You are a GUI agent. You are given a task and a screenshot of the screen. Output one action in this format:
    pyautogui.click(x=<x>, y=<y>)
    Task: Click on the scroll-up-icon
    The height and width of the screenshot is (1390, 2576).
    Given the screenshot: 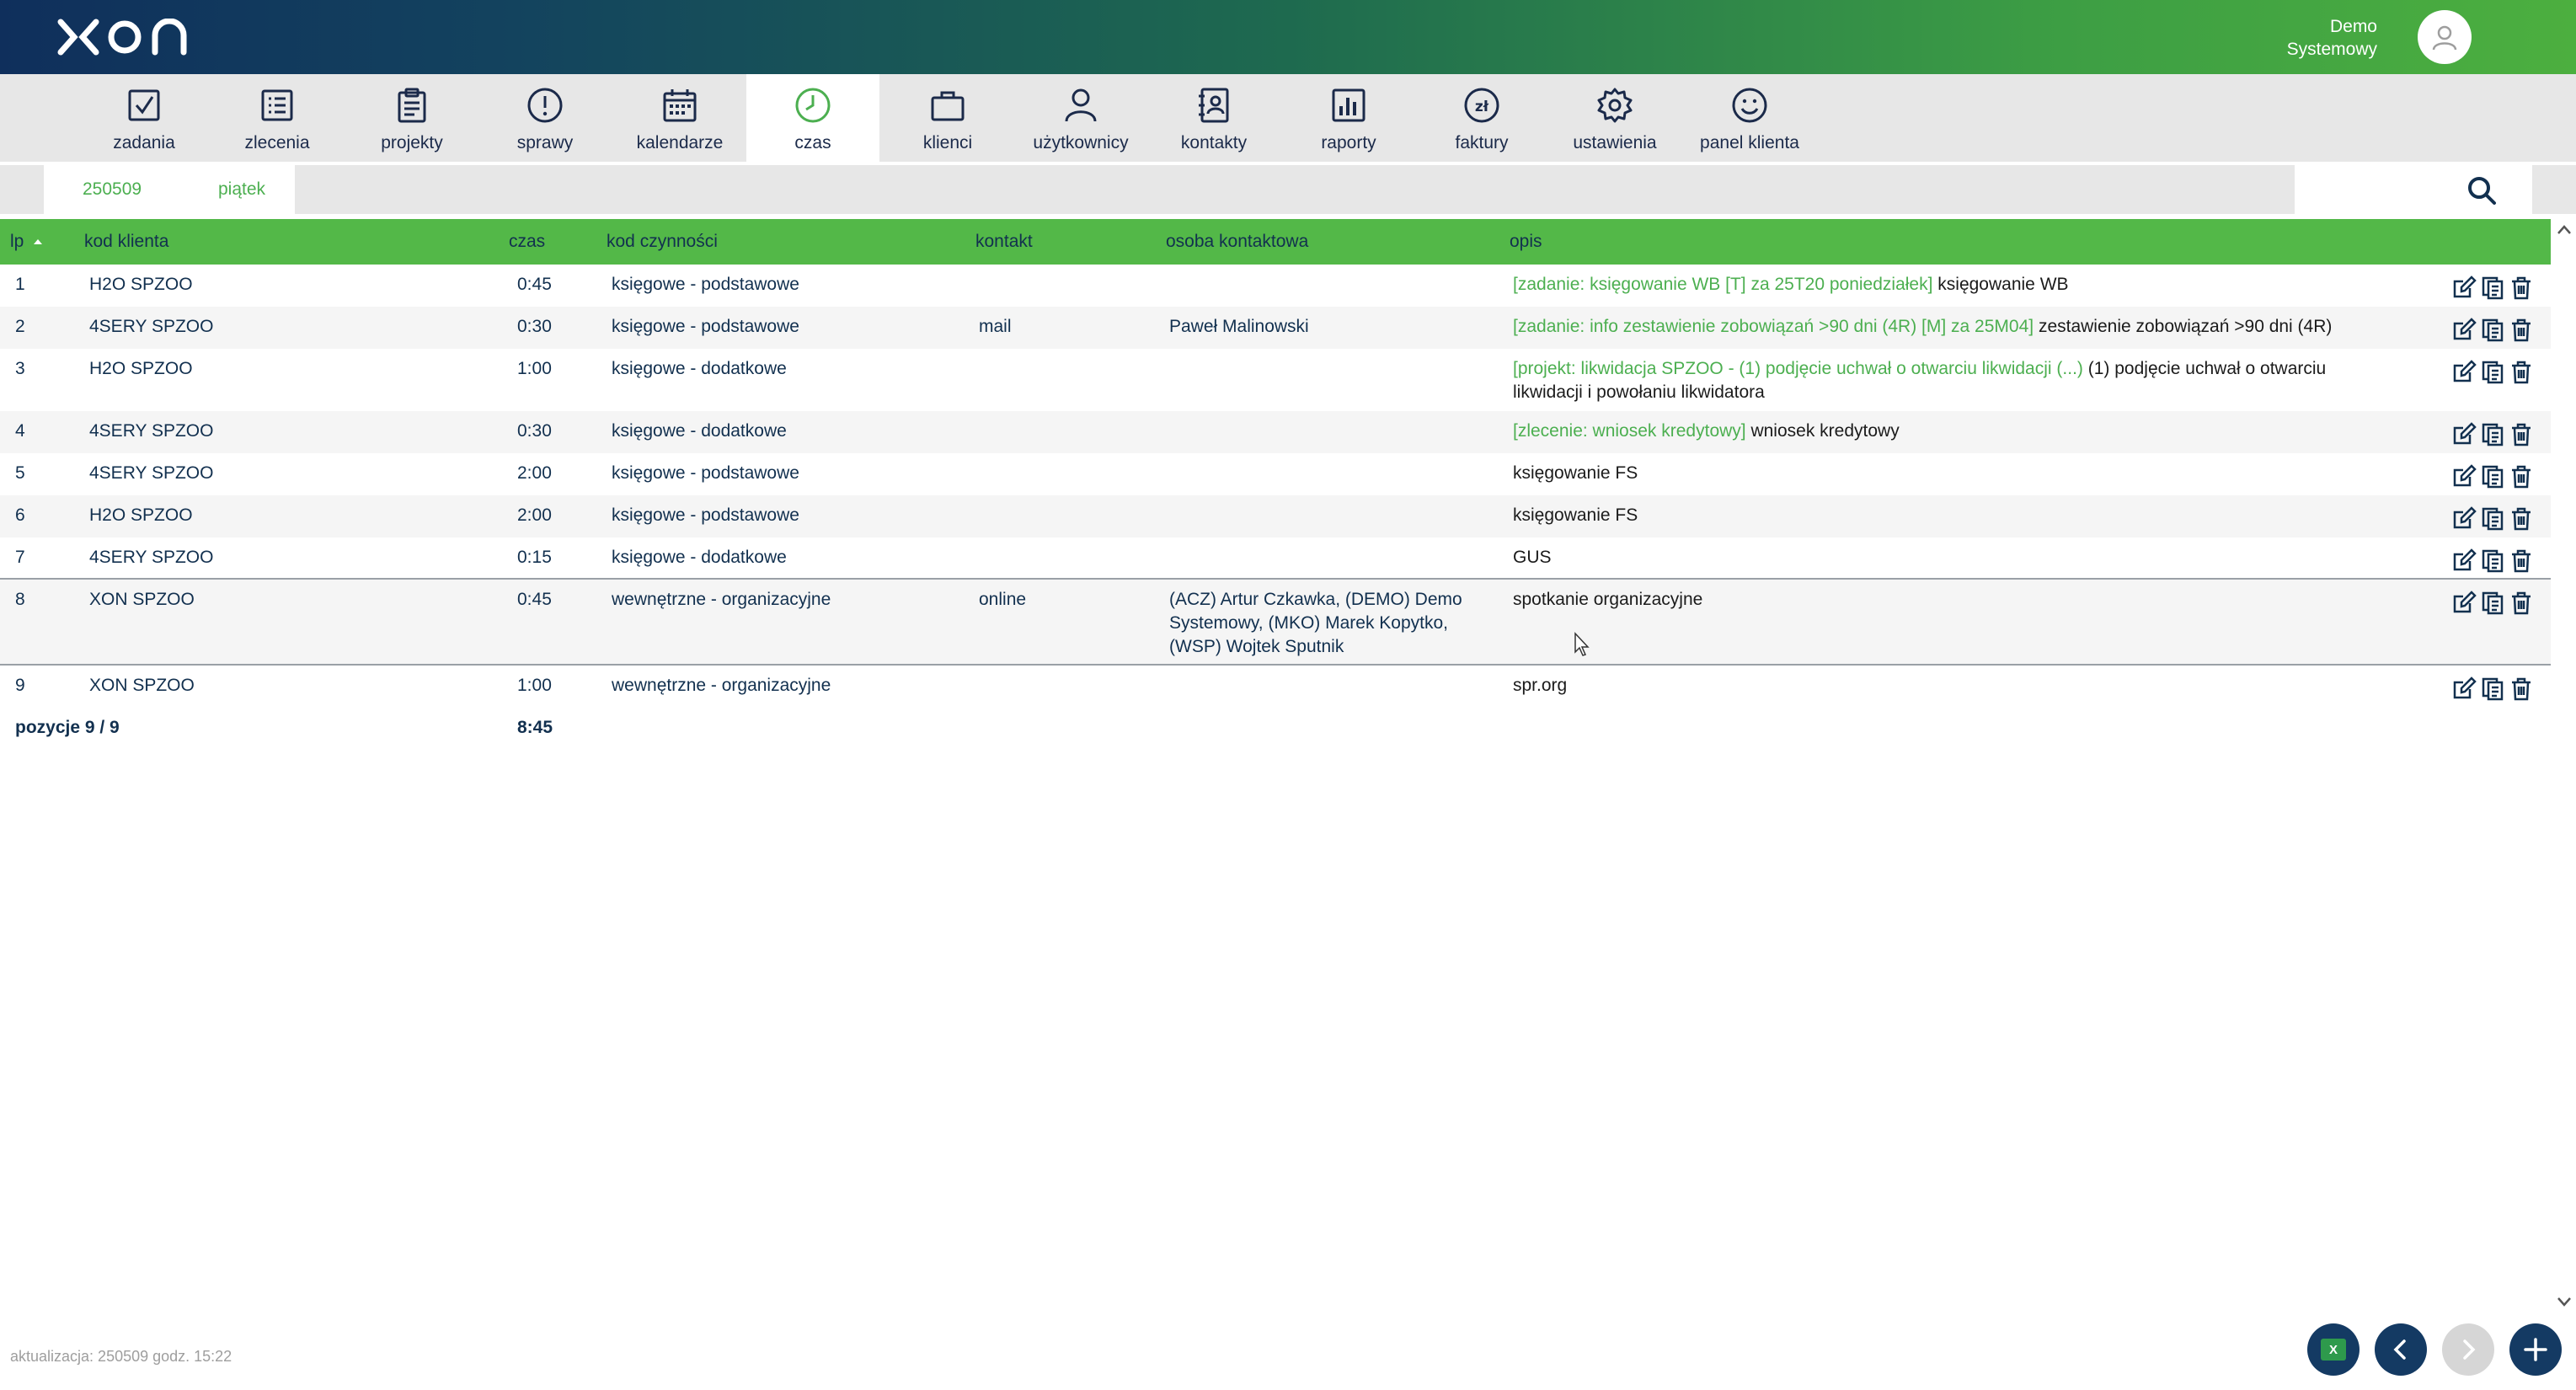 What is the action you would take?
    pyautogui.click(x=2564, y=230)
    